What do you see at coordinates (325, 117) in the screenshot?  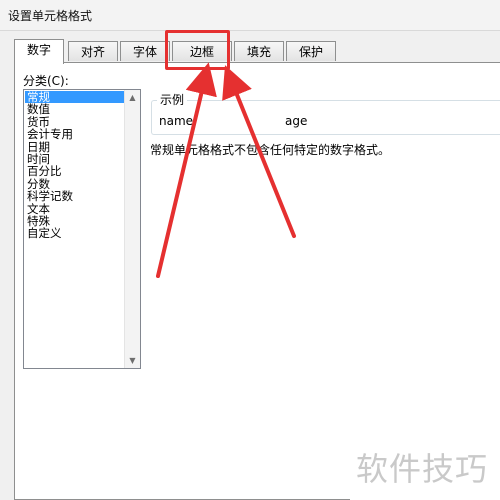 I see `sample-groupbox` at bounding box center [325, 117].